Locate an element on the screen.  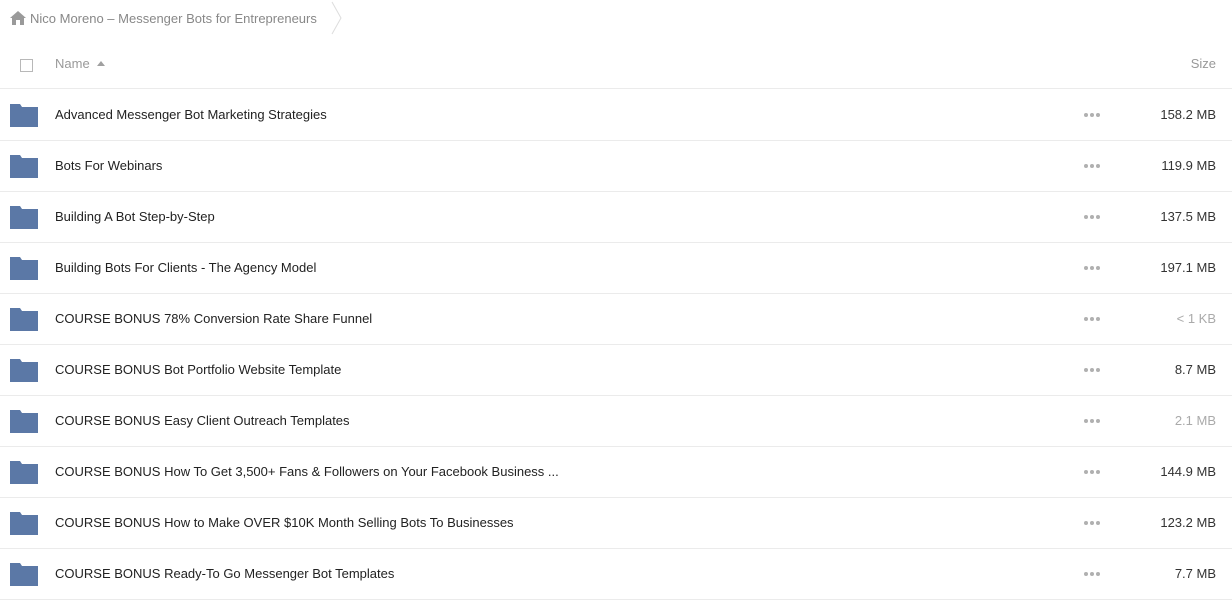
folder-size: 144.9 MB is located at coordinates (1188, 471).